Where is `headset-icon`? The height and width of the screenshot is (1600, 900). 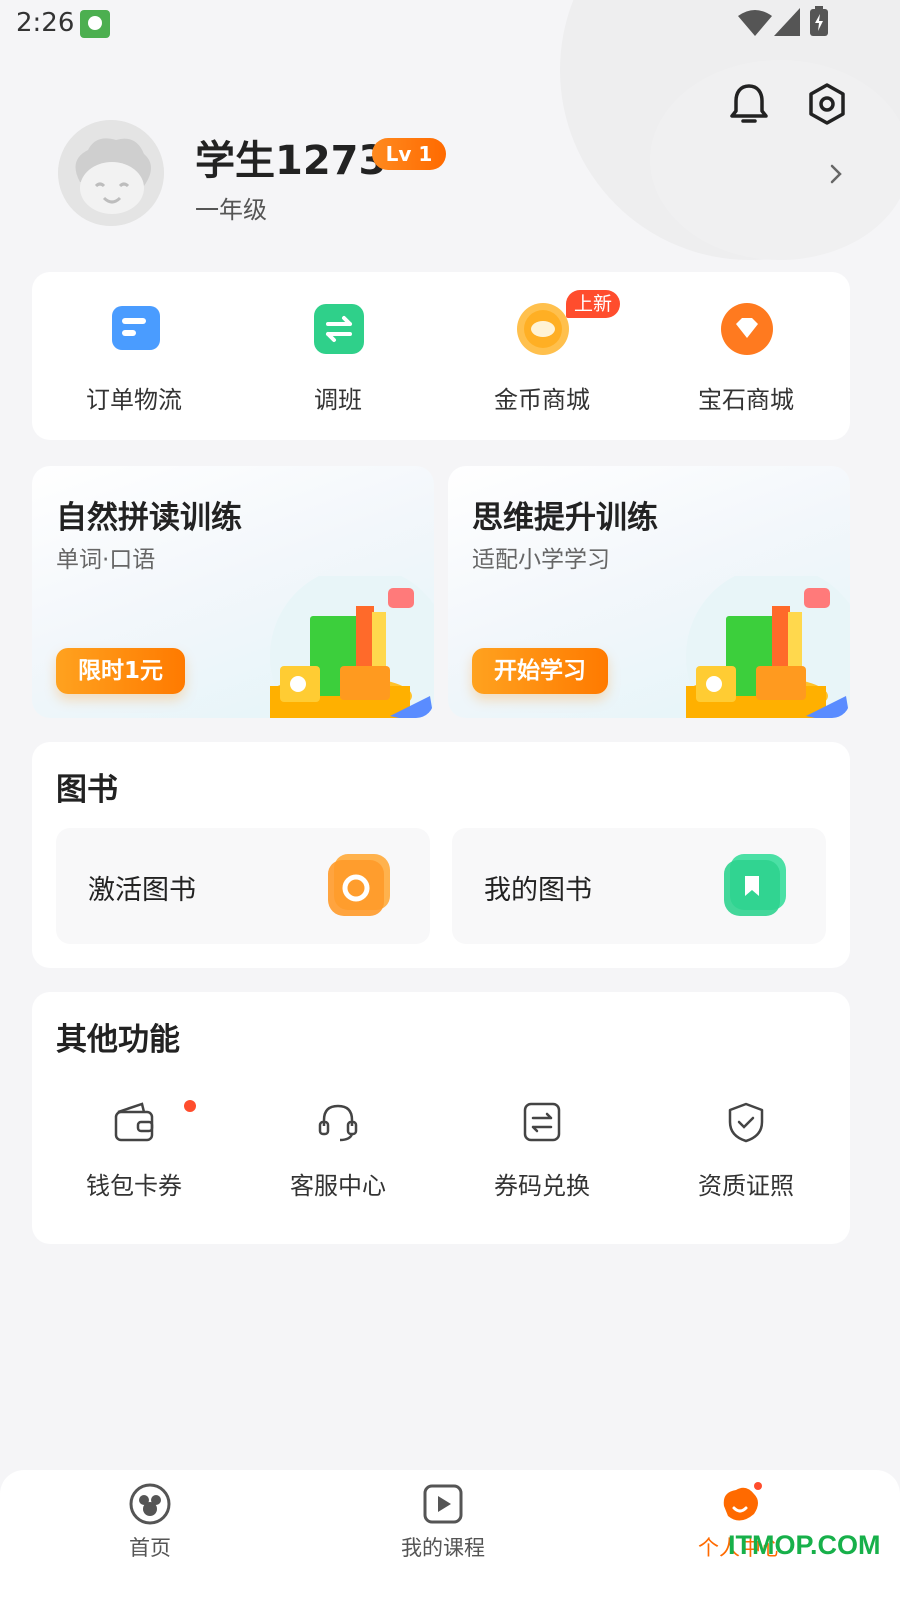 headset-icon is located at coordinates (338, 1123).